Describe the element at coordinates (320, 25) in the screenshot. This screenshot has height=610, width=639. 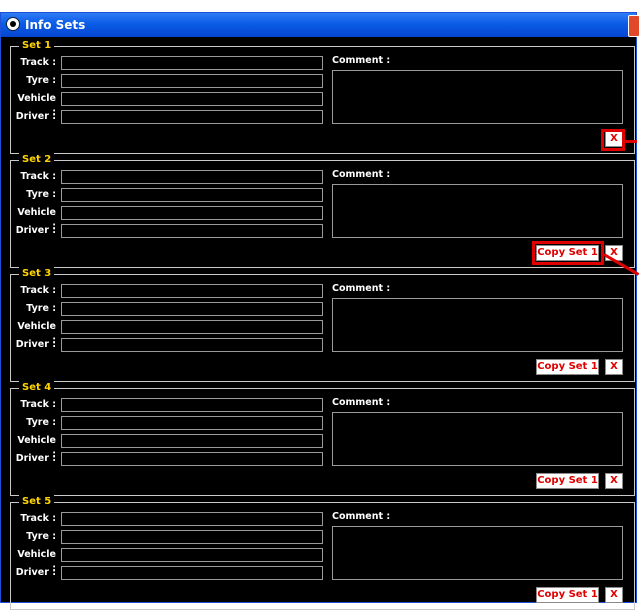
I see `title-bar: Info Sets` at that location.